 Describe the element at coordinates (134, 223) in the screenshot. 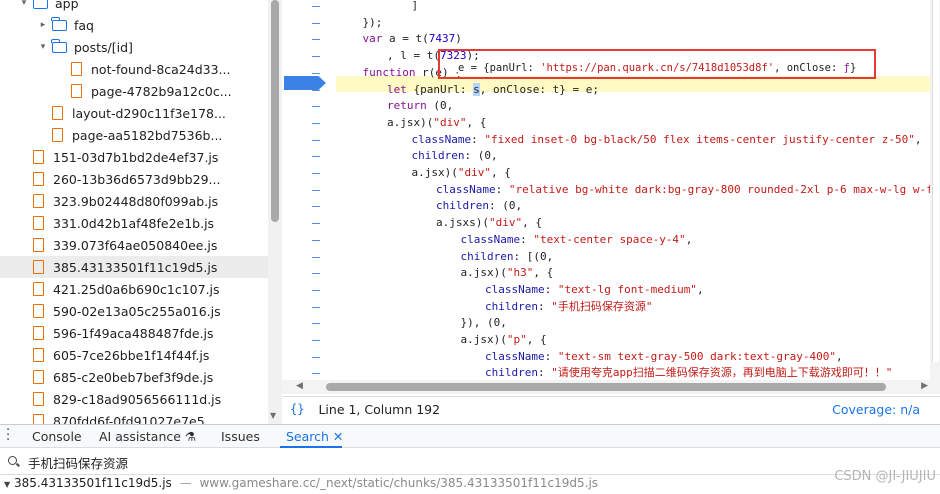

I see `tree-file: 331.0d42b1af48fe2e1b.js` at that location.